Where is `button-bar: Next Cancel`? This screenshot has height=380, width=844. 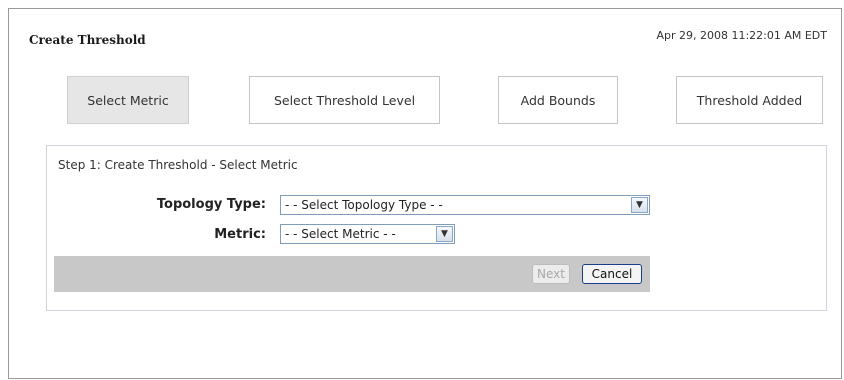 button-bar: Next Cancel is located at coordinates (352, 274).